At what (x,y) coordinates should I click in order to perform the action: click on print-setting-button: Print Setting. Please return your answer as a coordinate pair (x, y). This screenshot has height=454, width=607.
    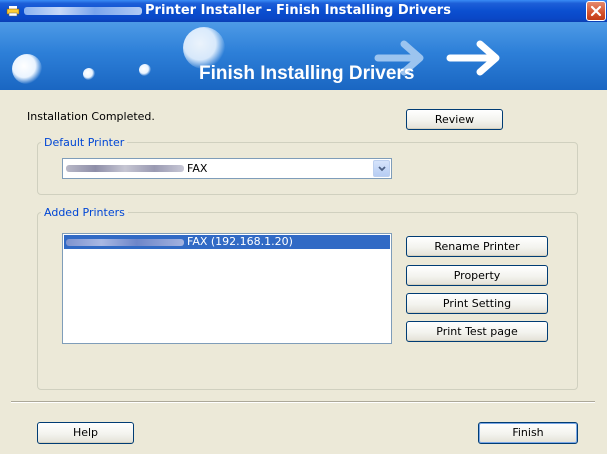
    Looking at the image, I should click on (477, 303).